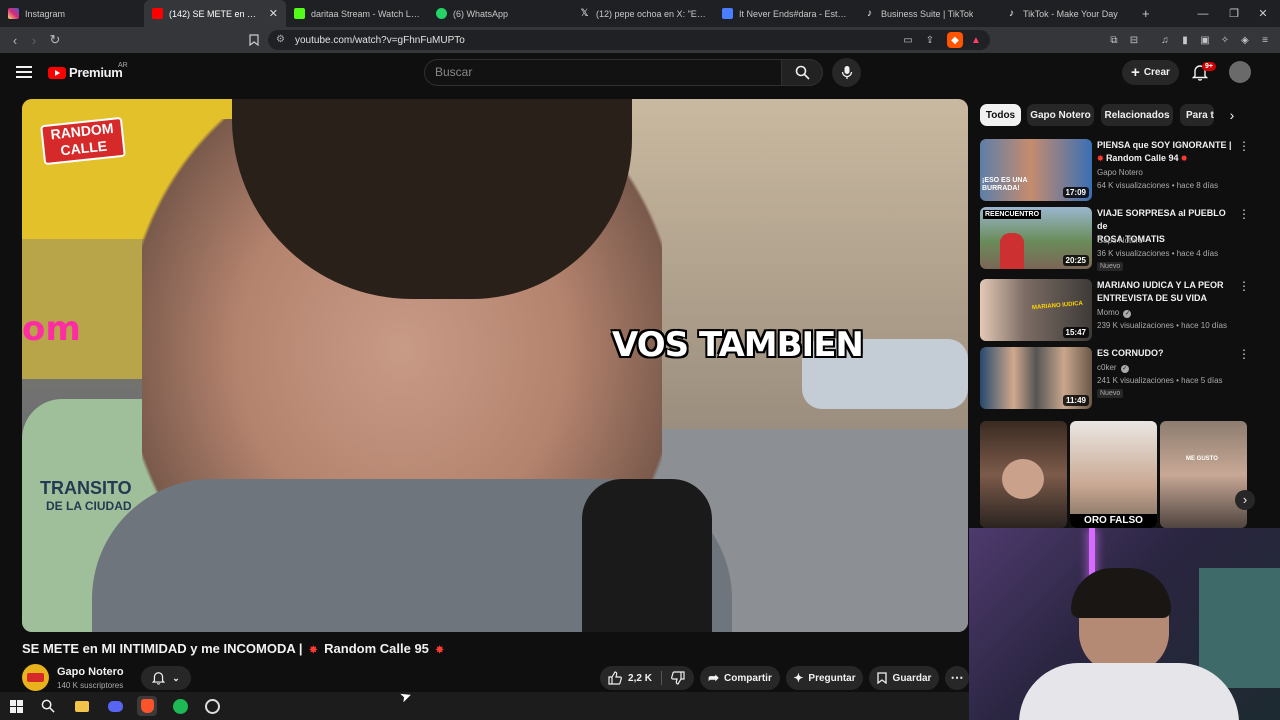 Image resolution: width=1280 pixels, height=720 pixels. I want to click on short-thumbnail, so click(1023, 474).